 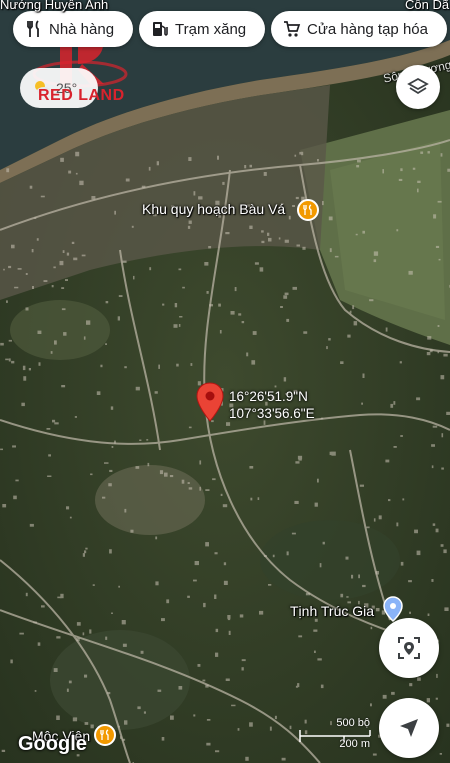 What do you see at coordinates (418, 87) in the screenshot?
I see `layers-button` at bounding box center [418, 87].